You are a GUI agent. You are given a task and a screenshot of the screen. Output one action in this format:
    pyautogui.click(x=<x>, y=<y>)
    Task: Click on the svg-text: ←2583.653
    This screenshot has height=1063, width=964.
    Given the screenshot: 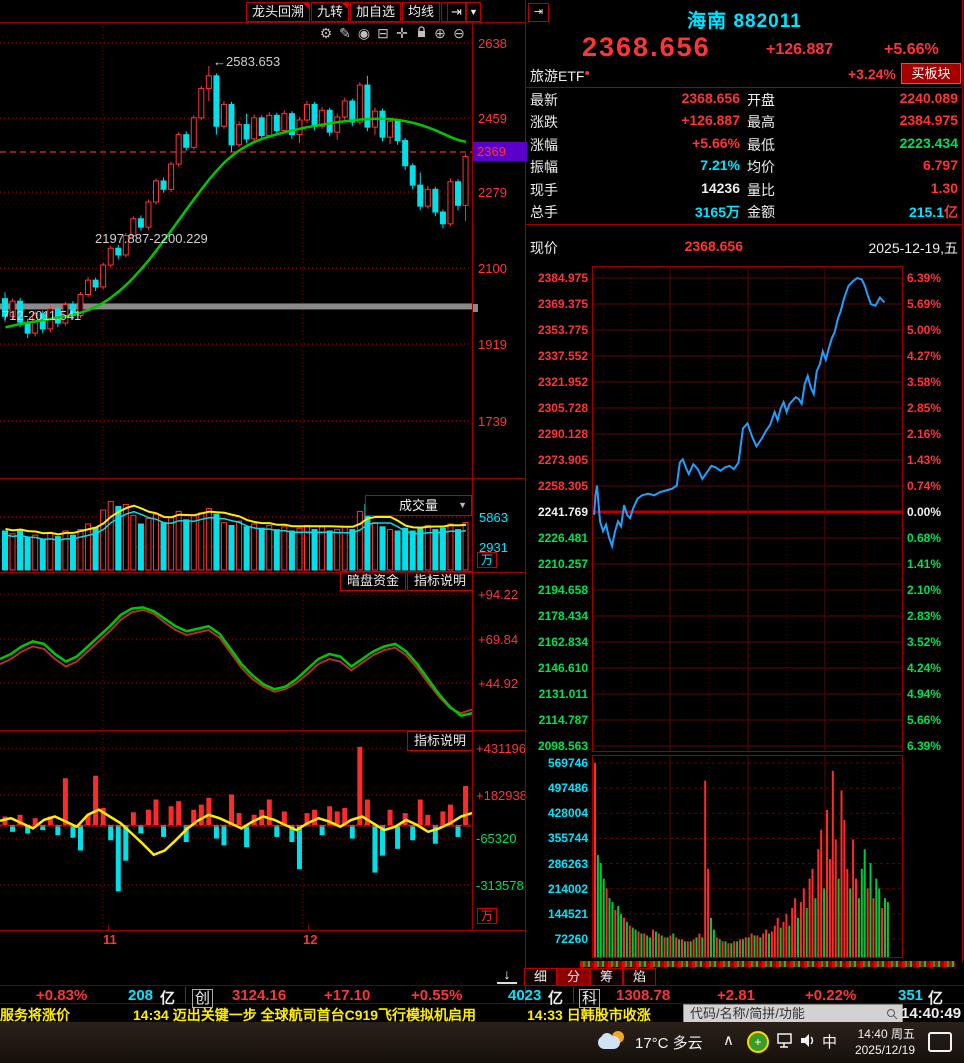 What is the action you would take?
    pyautogui.click(x=246, y=61)
    